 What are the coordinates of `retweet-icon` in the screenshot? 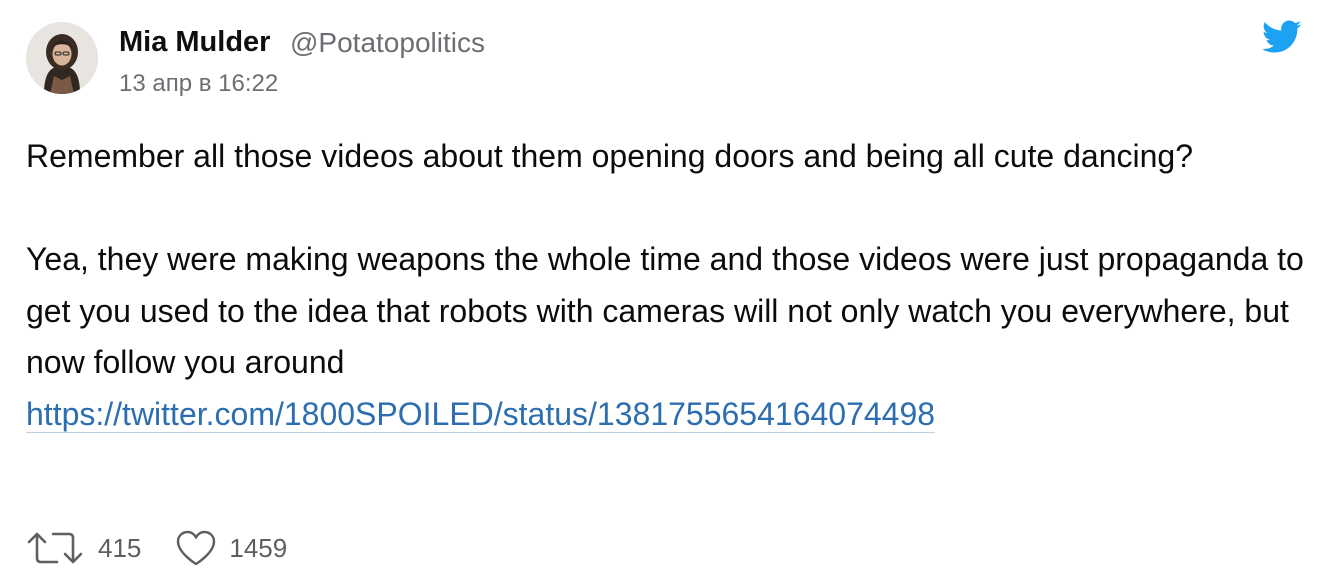 It's located at (55, 548).